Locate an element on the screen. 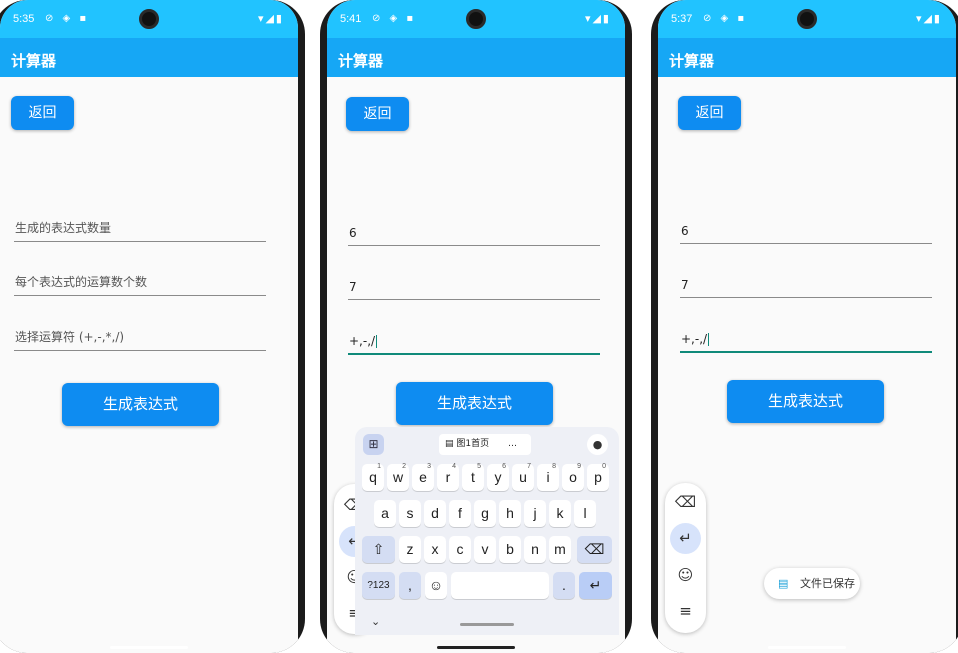 Image resolution: width=958 pixels, height=653 pixels. key-o: o9 is located at coordinates (573, 477).